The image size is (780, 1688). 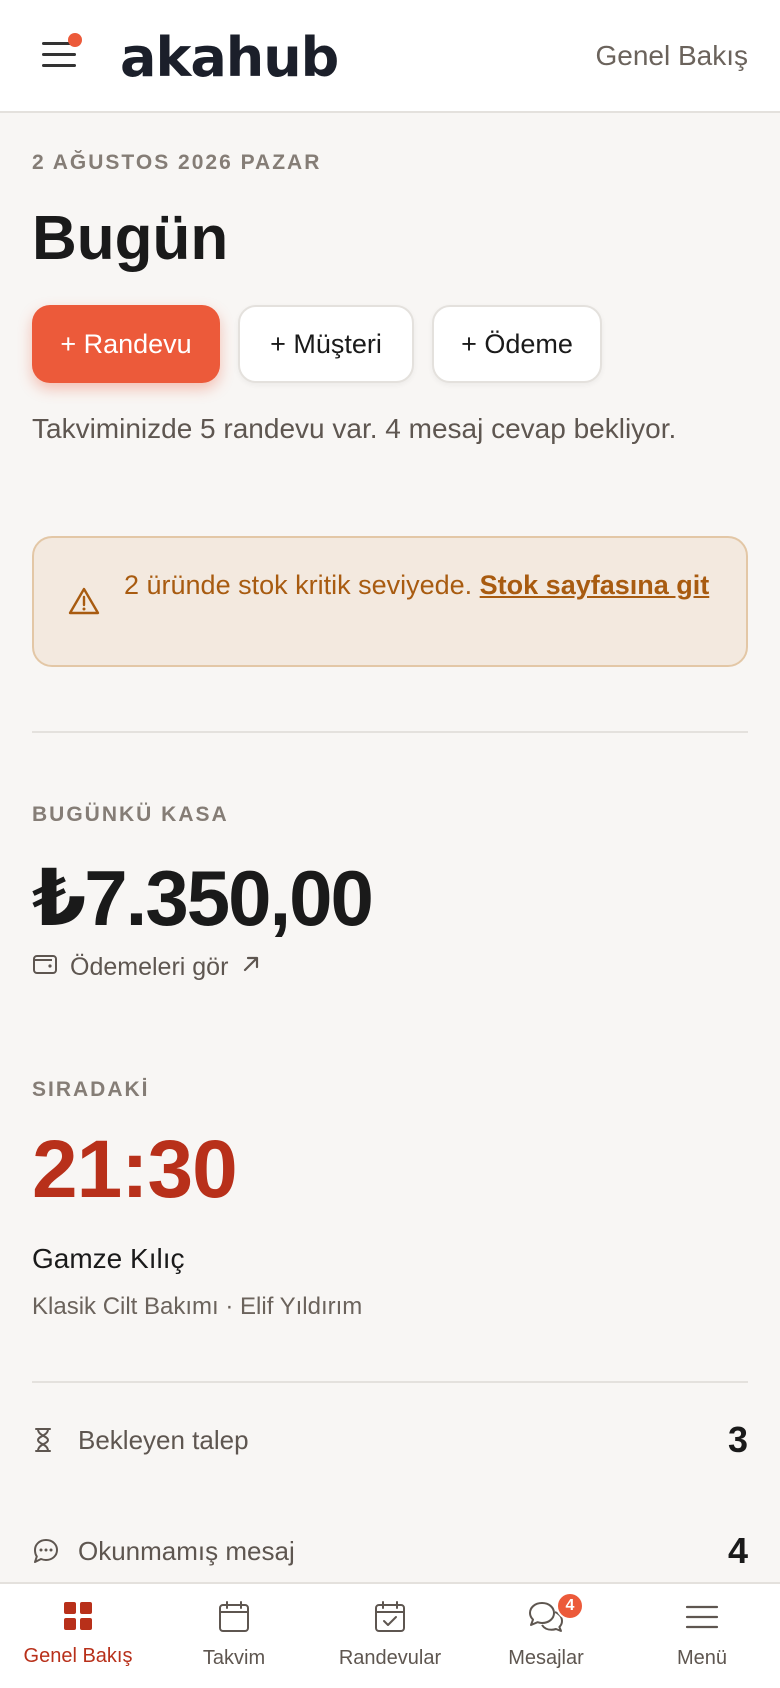 I want to click on hamburger-menu-button, so click(x=61, y=52).